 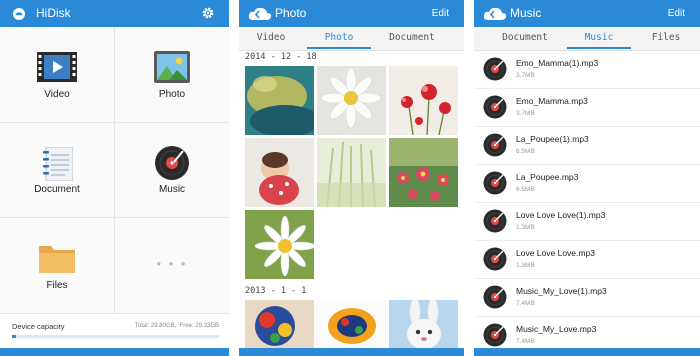 I want to click on capacity-free: Free: 29.33GB, so click(x=199, y=326).